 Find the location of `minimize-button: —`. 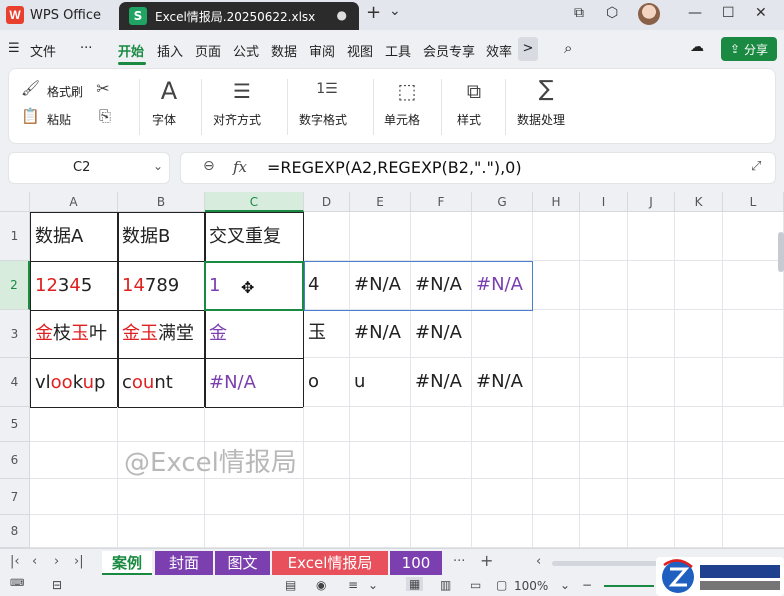

minimize-button: — is located at coordinates (695, 13).